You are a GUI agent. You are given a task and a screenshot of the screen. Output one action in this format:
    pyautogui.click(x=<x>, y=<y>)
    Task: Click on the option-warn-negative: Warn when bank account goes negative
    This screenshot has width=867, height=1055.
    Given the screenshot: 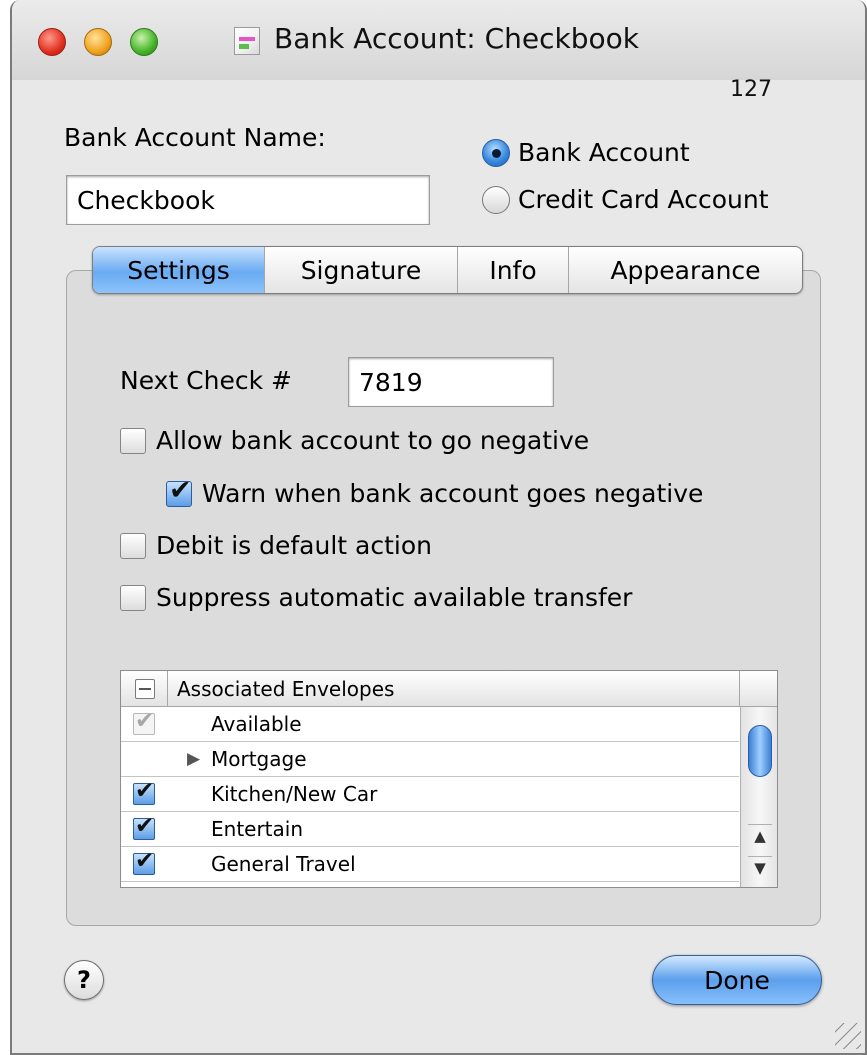 What is the action you would take?
    pyautogui.click(x=435, y=491)
    